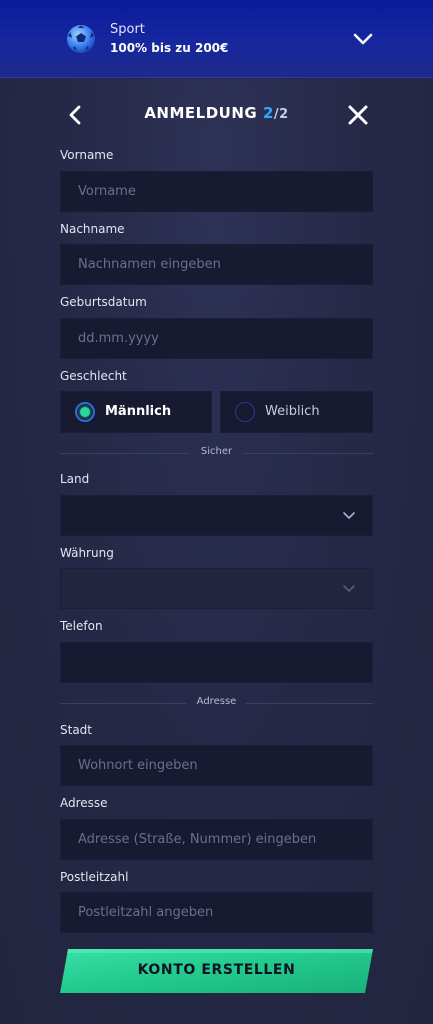  Describe the element at coordinates (201, 113) in the screenshot. I see `title-text: ANMELDUNG` at that location.